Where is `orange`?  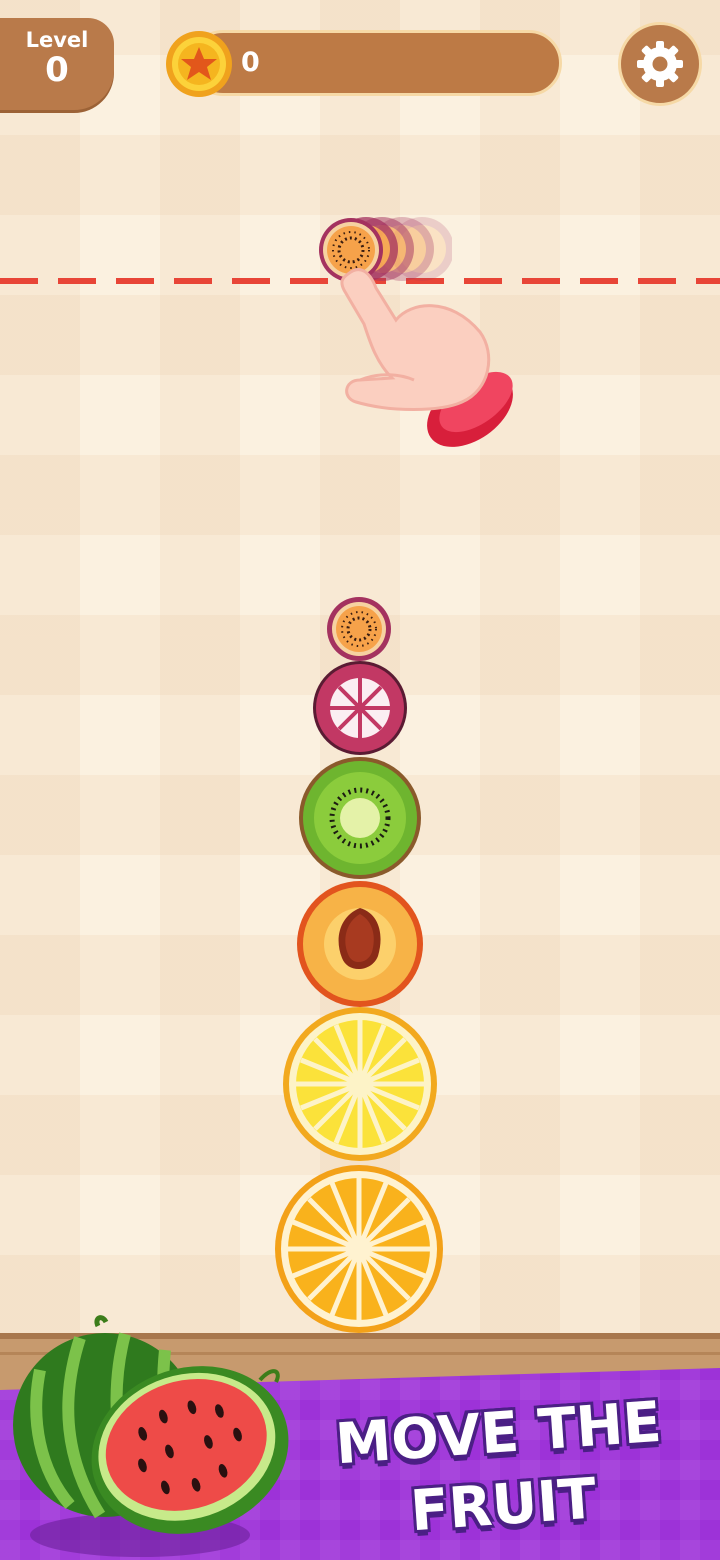 orange is located at coordinates (359, 1249).